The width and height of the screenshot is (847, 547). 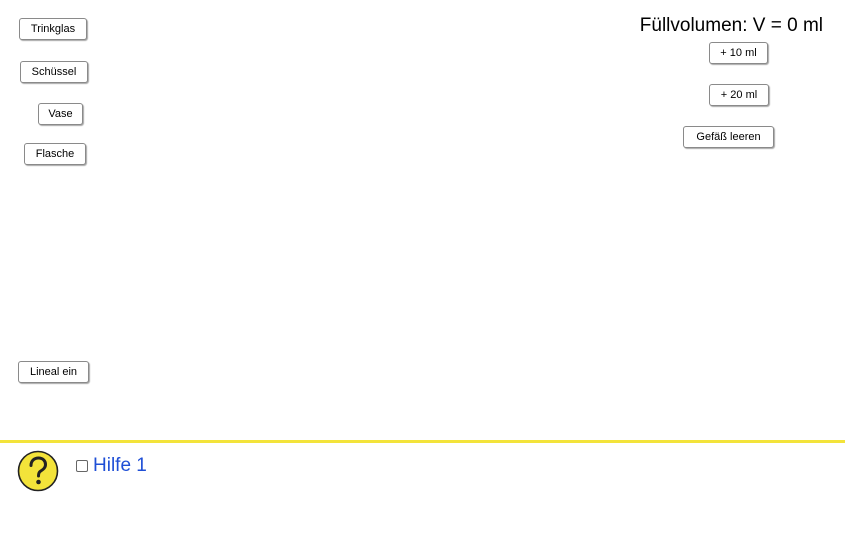 I want to click on help-checkbox, so click(x=82, y=466).